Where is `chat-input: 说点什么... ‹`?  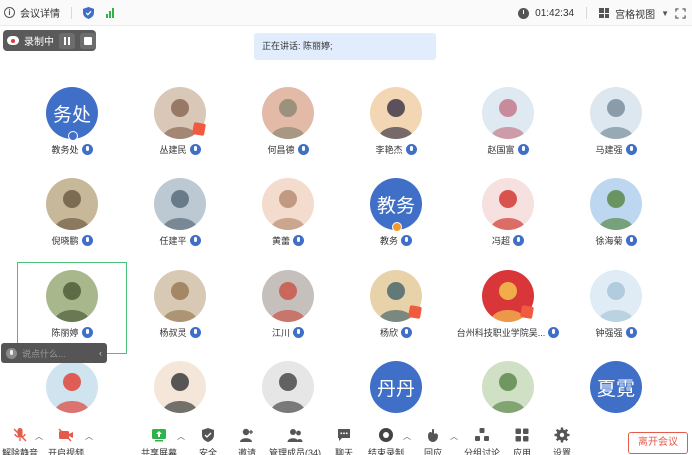 chat-input: 说点什么... ‹ is located at coordinates (54, 353).